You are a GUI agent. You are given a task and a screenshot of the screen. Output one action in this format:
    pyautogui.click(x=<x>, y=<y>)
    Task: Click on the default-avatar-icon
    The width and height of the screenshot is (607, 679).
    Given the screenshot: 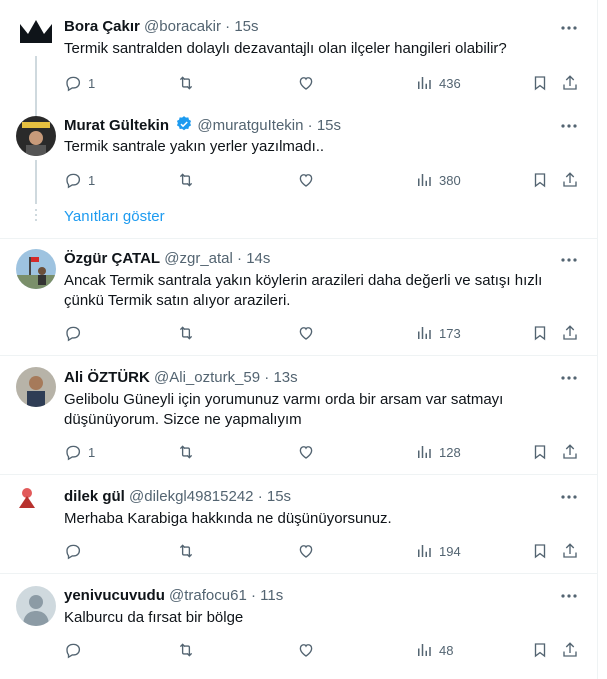 What is the action you would take?
    pyautogui.click(x=36, y=606)
    